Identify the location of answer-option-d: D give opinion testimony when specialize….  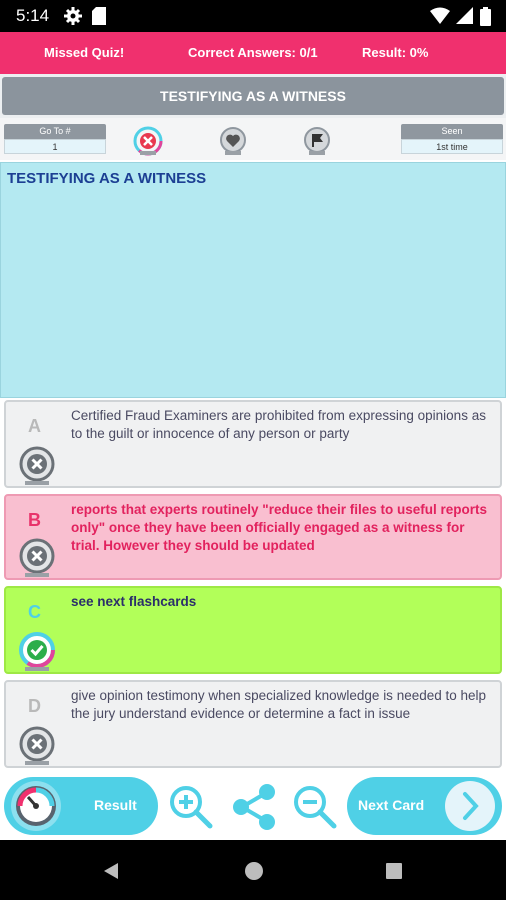
(253, 724).